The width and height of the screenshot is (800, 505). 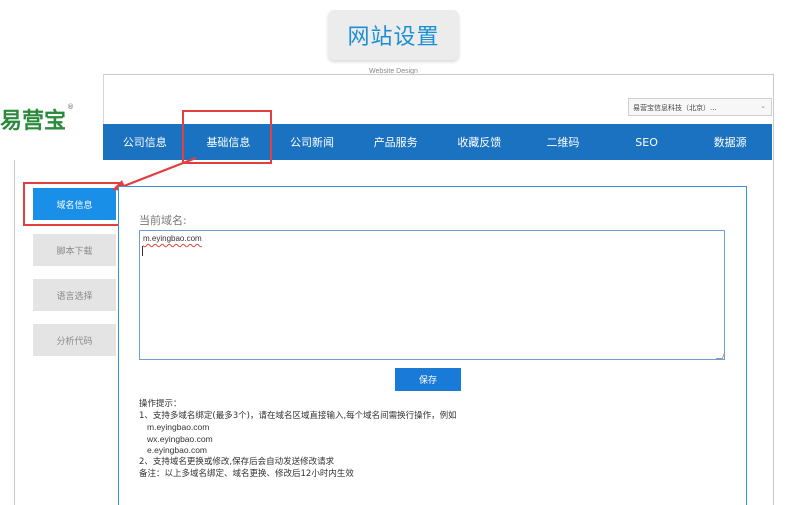 I want to click on sidebar-item-script-download: 脚本下载, so click(x=74, y=250).